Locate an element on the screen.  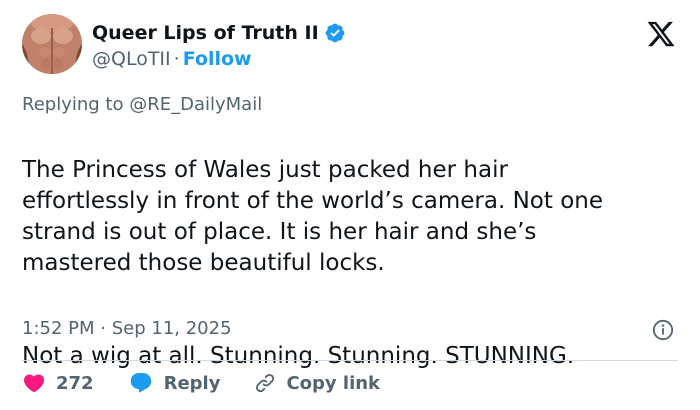
reply-button: Reply is located at coordinates (174, 383).